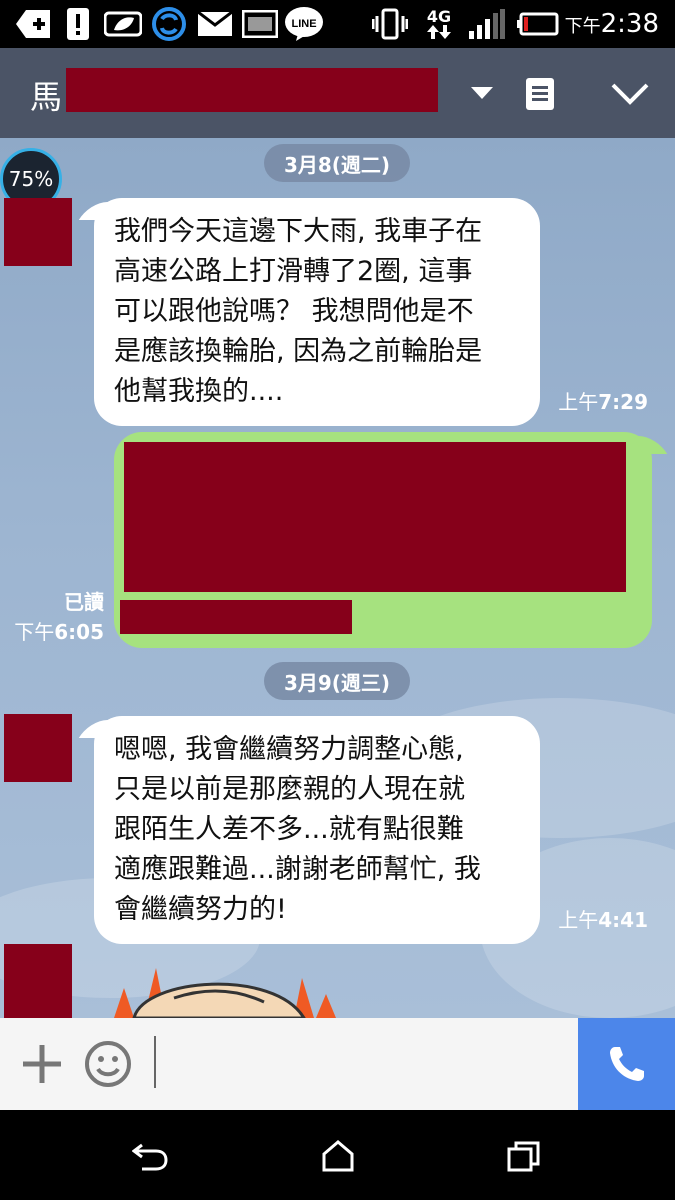  What do you see at coordinates (298, 351) in the screenshot?
I see `message-line: 是應該換輪胎, 因為之前輪胎是` at bounding box center [298, 351].